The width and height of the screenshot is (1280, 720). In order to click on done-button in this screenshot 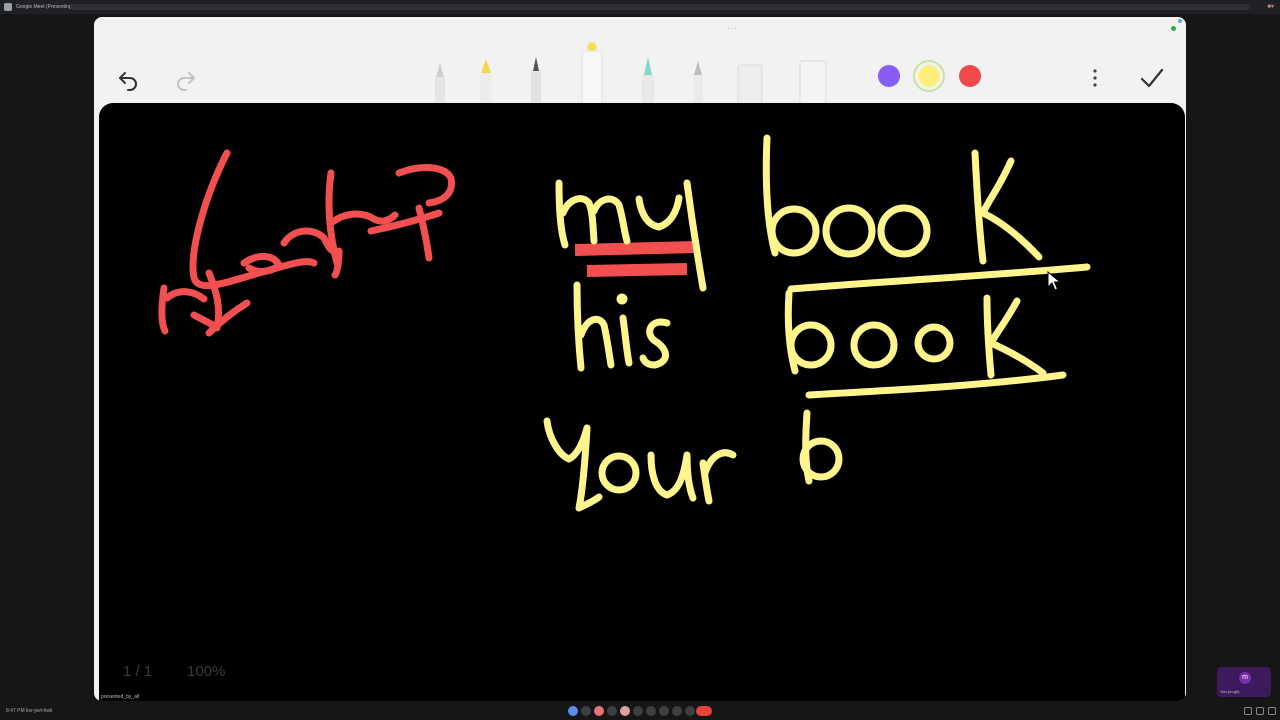, I will do `click(1152, 78)`.